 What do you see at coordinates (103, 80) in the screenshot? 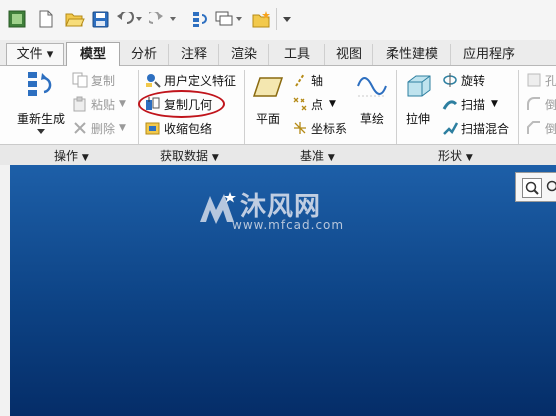
I see `copy-label: 复制` at bounding box center [103, 80].